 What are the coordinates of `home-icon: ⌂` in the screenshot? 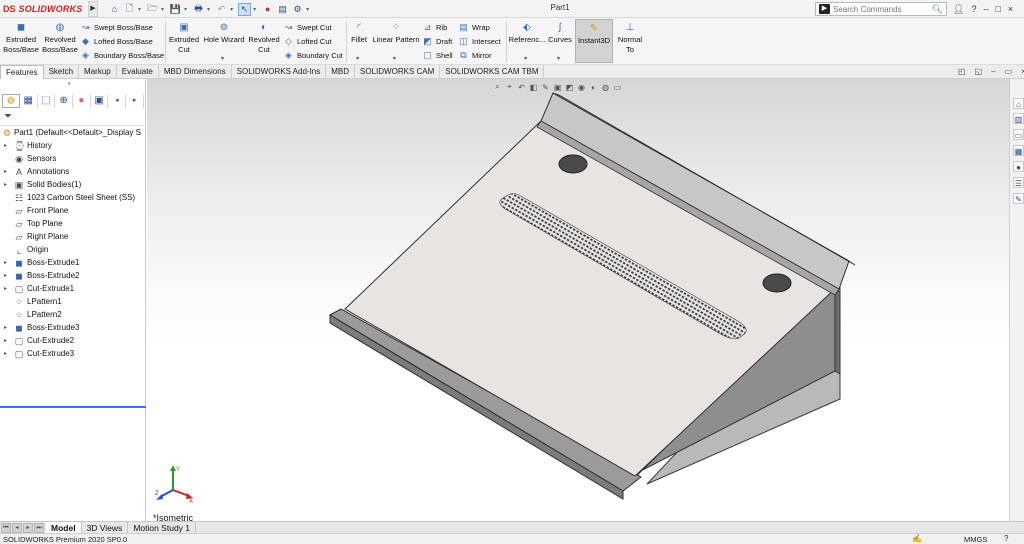 It's located at (114, 9).